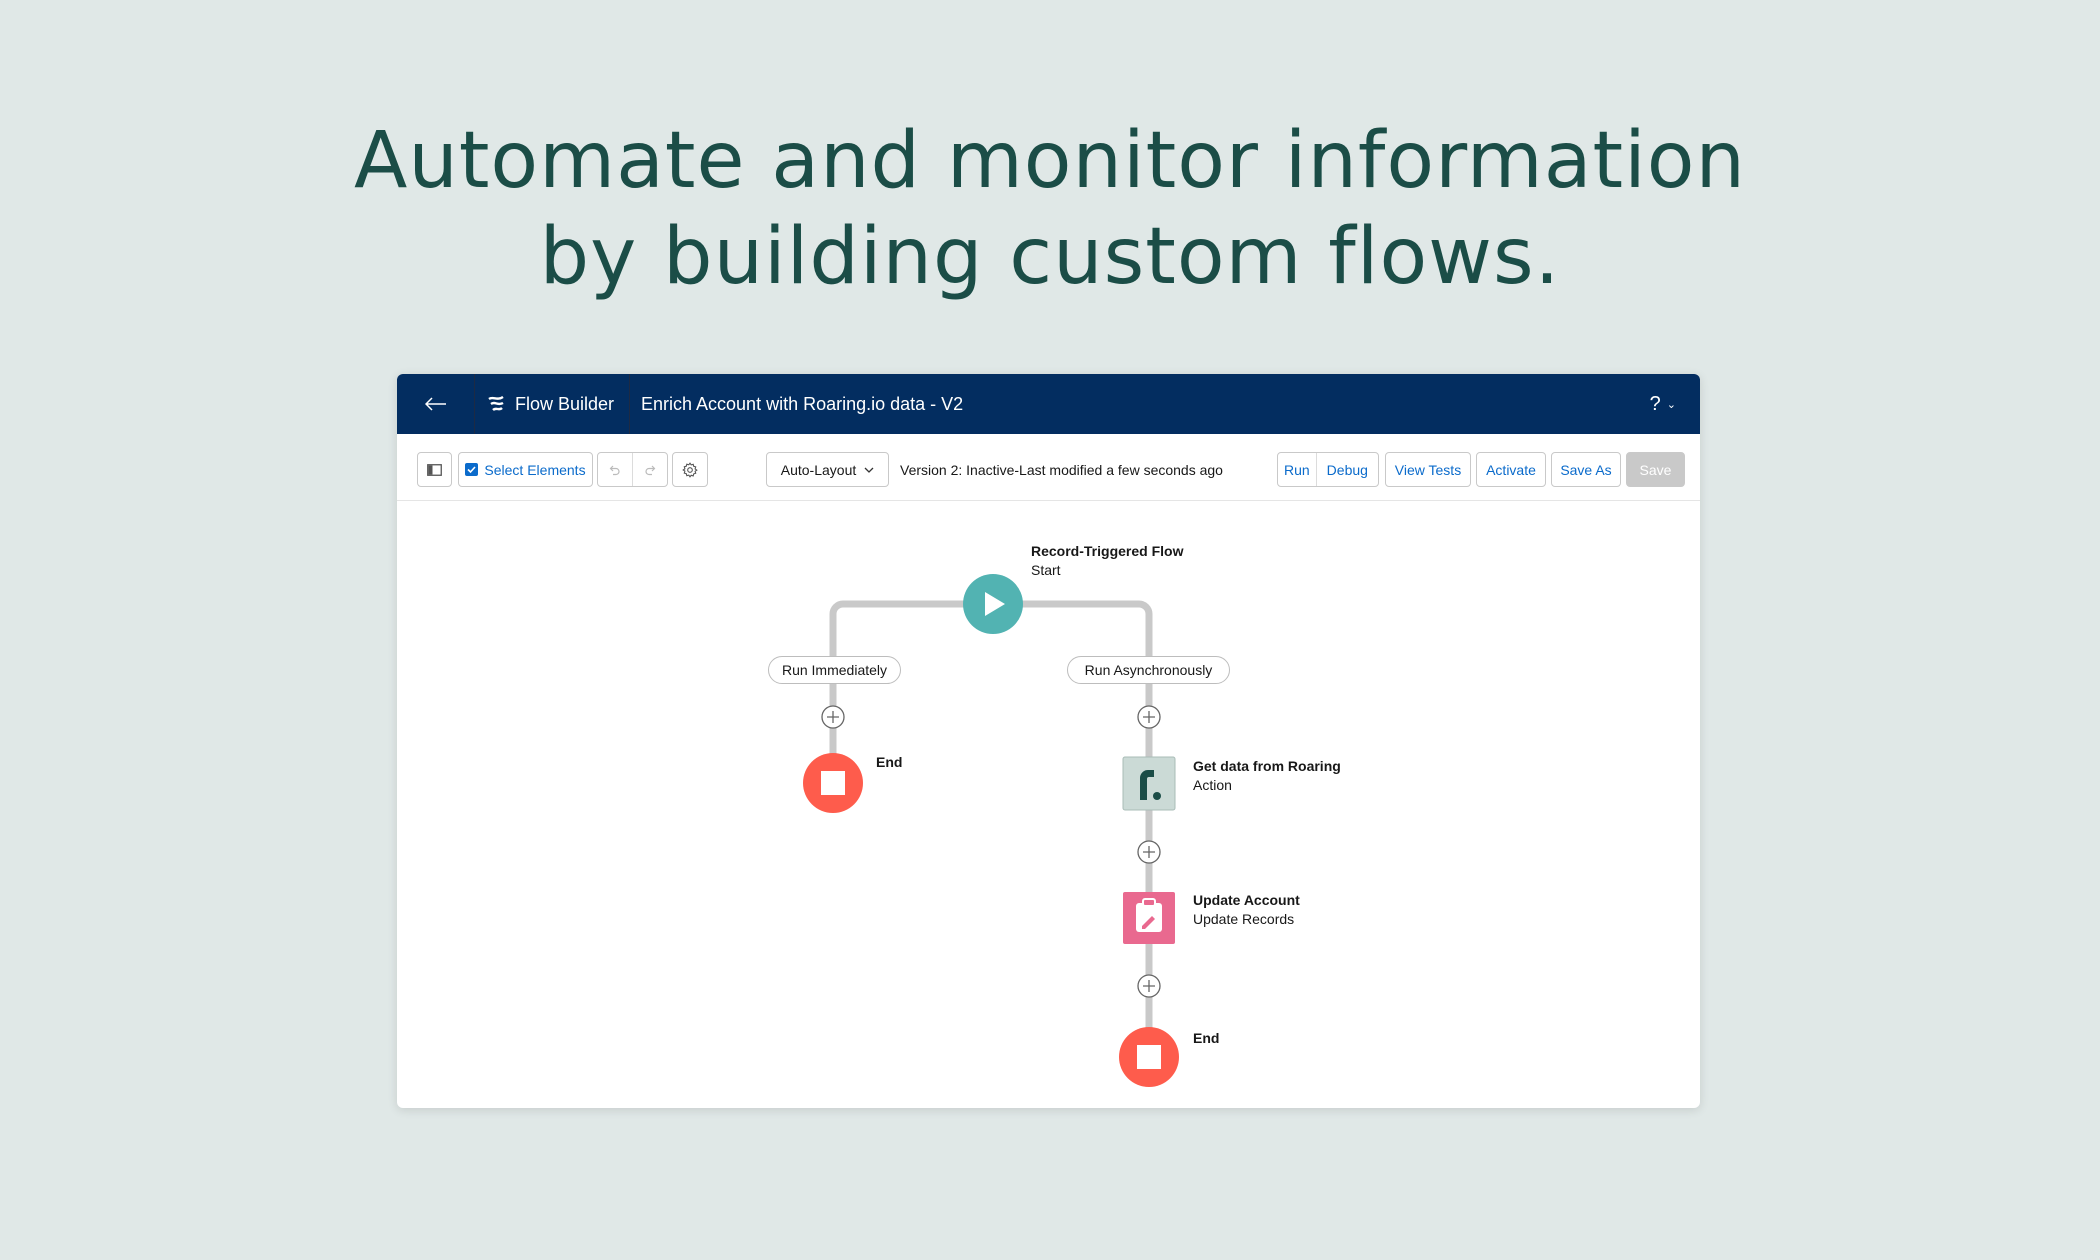 The image size is (2100, 1260). What do you see at coordinates (1297, 469) in the screenshot?
I see `run-button: Run` at bounding box center [1297, 469].